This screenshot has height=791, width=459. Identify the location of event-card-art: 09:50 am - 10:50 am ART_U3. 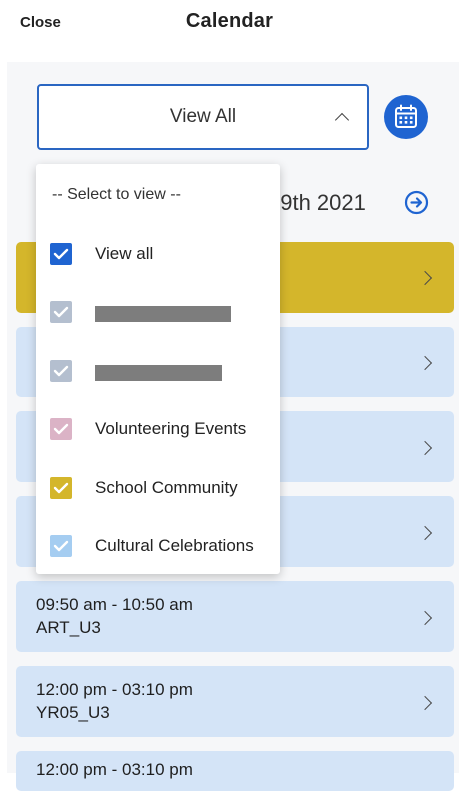
(235, 616).